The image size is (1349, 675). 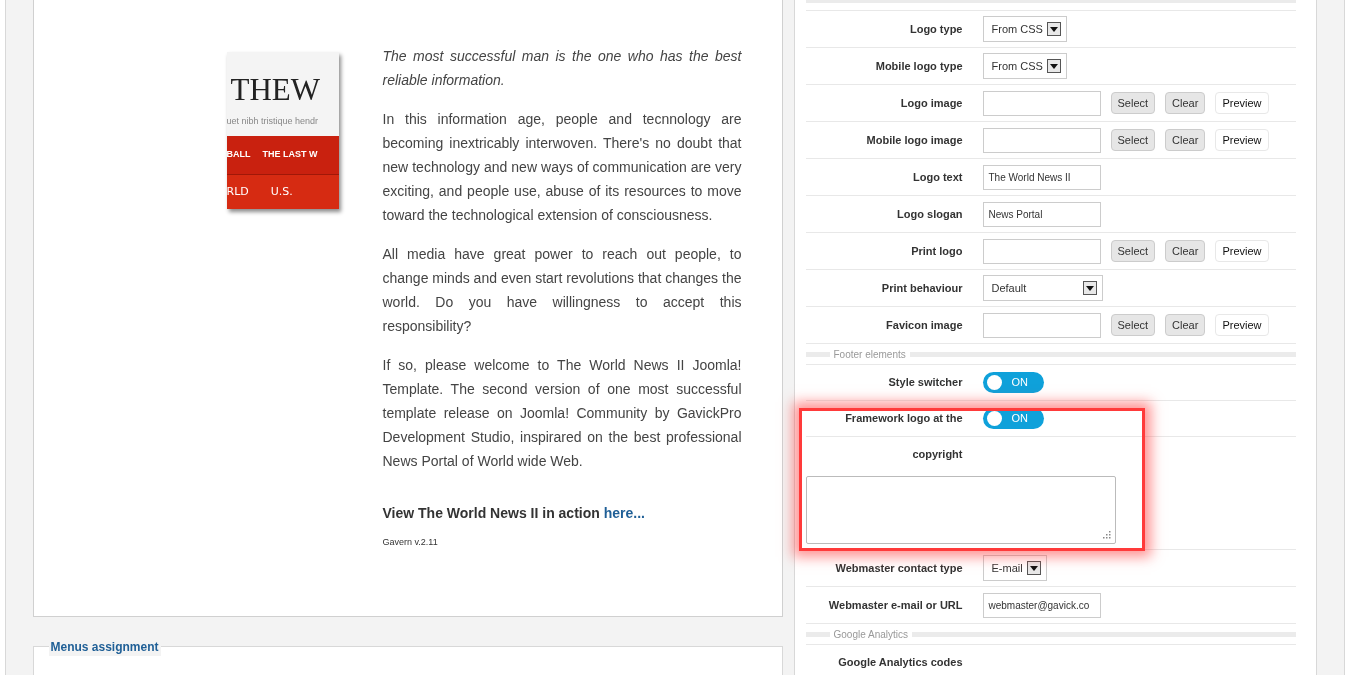 What do you see at coordinates (936, 28) in the screenshot?
I see `field-label: Logo type` at bounding box center [936, 28].